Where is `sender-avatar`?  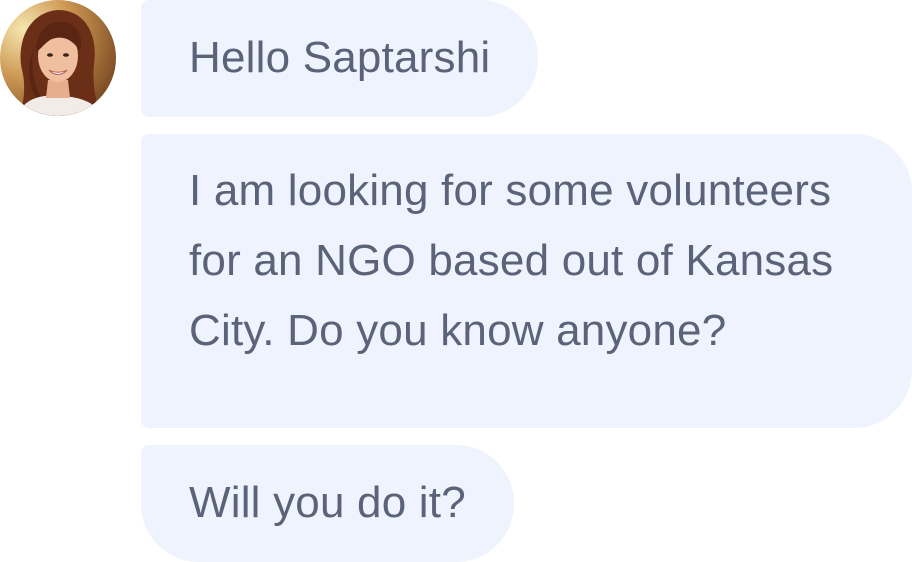 sender-avatar is located at coordinates (58, 58).